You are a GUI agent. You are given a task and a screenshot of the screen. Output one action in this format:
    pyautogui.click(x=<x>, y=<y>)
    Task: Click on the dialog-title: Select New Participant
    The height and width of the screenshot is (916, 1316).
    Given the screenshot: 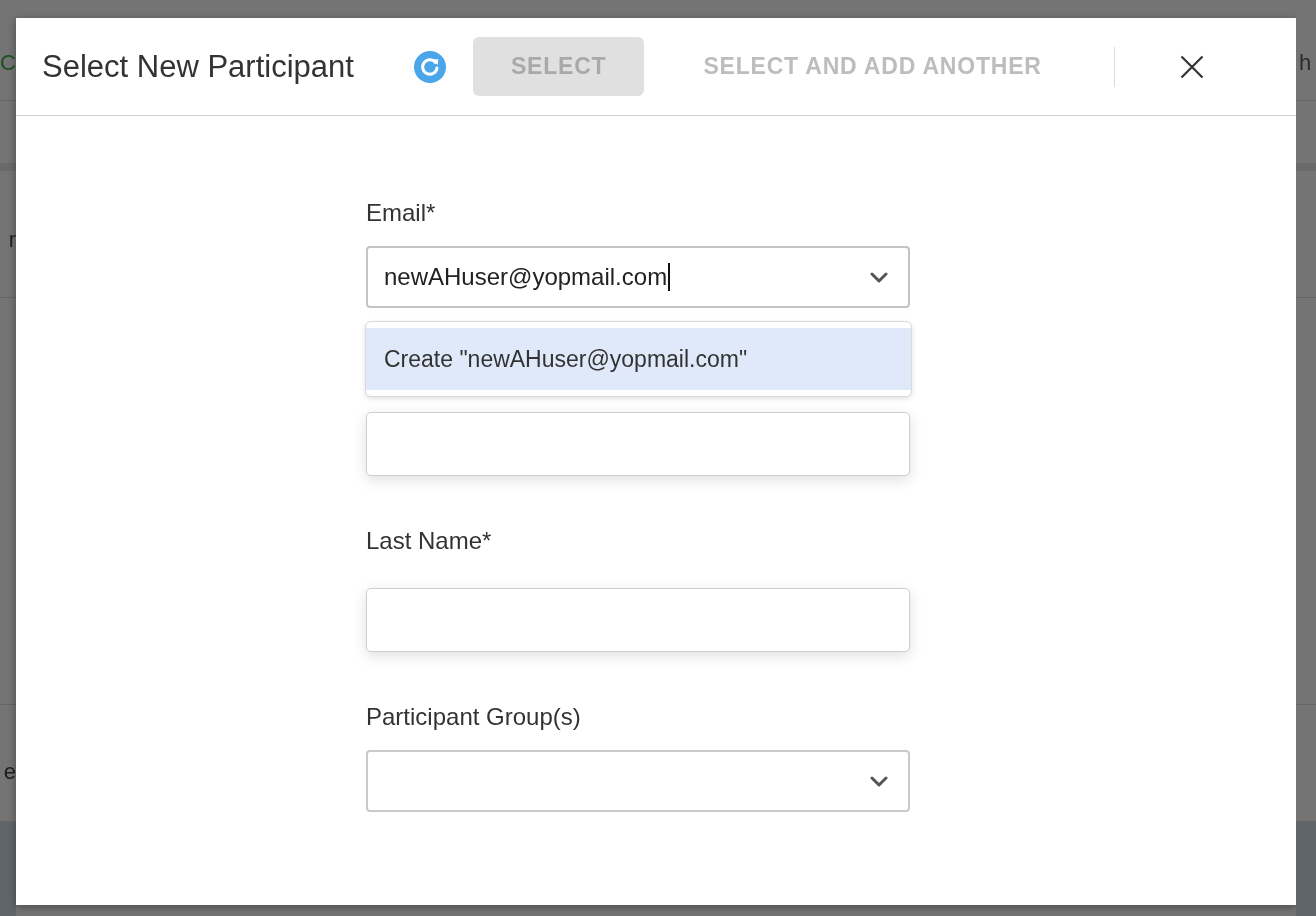 What is the action you would take?
    pyautogui.click(x=198, y=66)
    